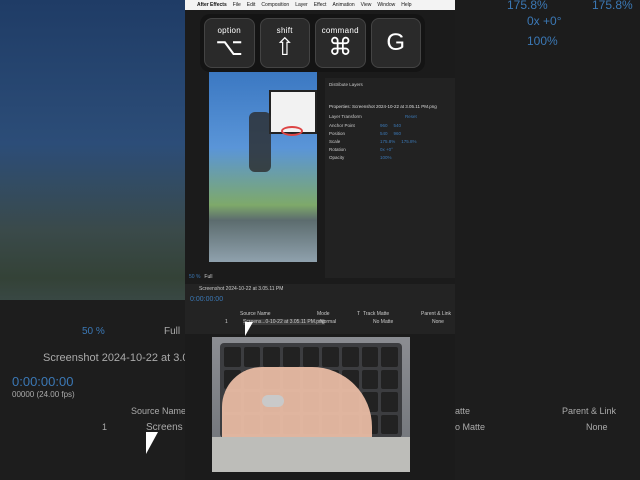 The height and width of the screenshot is (480, 640). Describe the element at coordinates (436, 314) in the screenshot. I see `col-parent: Parent & Link` at that location.